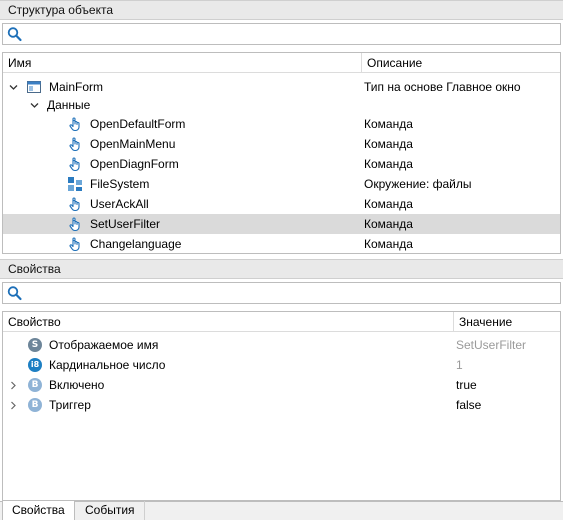  What do you see at coordinates (460, 63) in the screenshot?
I see `column-description-header: Описание` at bounding box center [460, 63].